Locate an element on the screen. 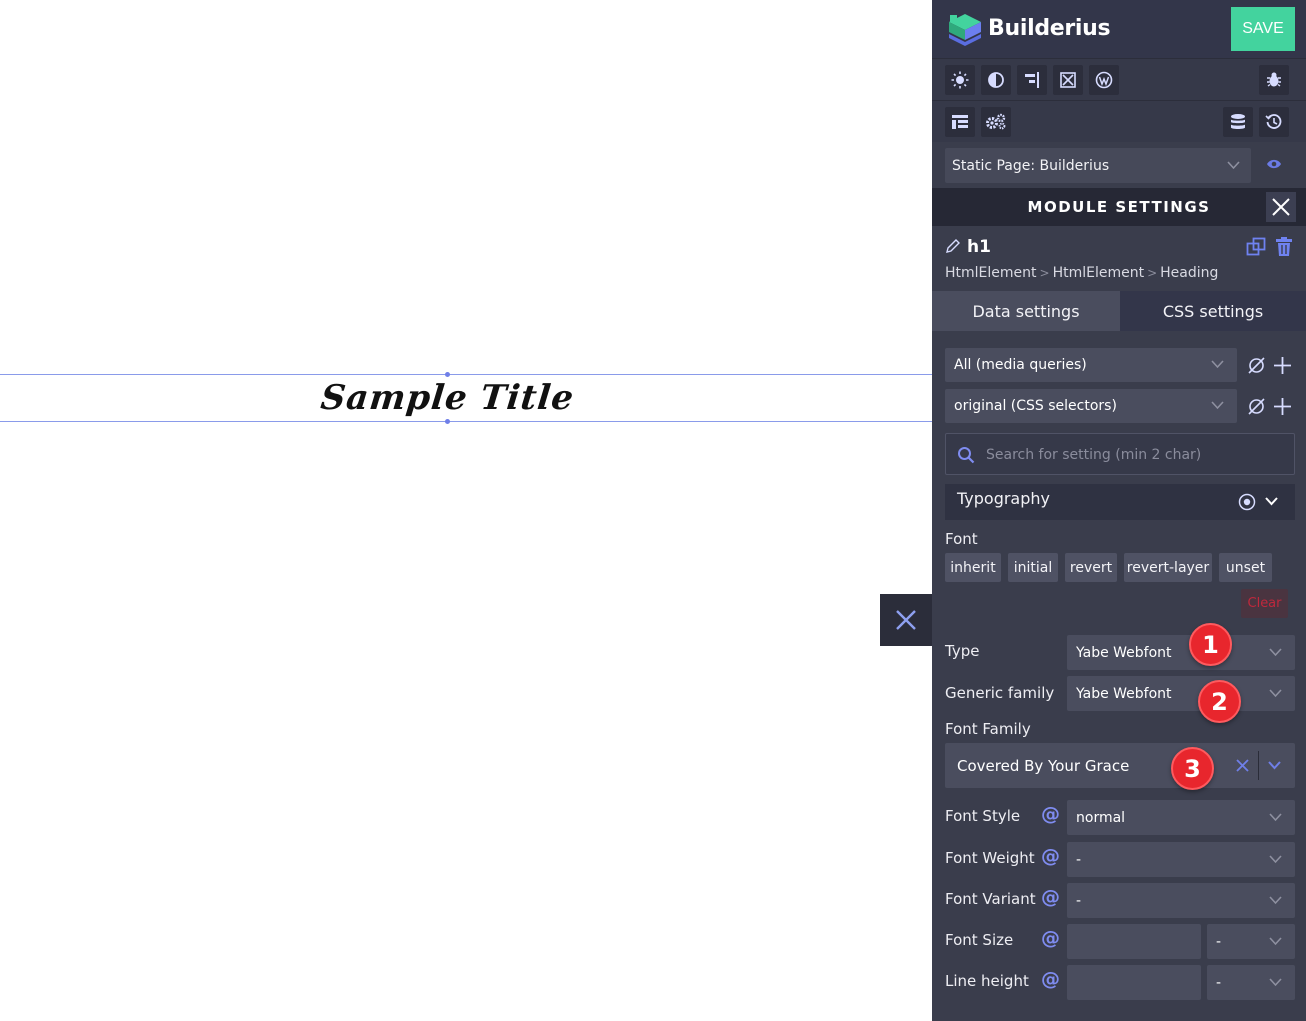  module-settings-title: MODULE SETTINGS is located at coordinates (1119, 207).